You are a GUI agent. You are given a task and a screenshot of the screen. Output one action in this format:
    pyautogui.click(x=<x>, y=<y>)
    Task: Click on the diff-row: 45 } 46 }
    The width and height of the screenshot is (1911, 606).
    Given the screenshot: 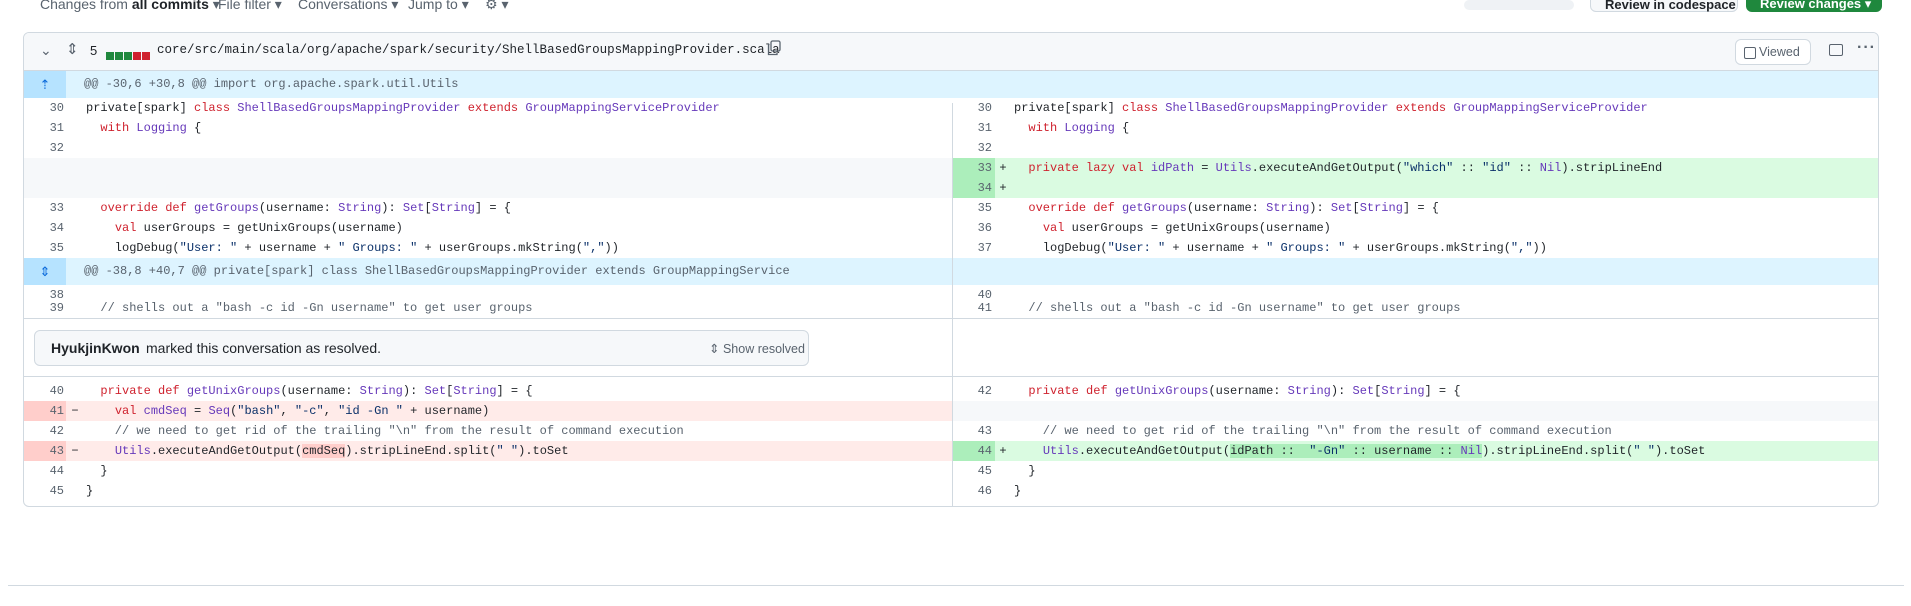 What is the action you would take?
    pyautogui.click(x=951, y=491)
    